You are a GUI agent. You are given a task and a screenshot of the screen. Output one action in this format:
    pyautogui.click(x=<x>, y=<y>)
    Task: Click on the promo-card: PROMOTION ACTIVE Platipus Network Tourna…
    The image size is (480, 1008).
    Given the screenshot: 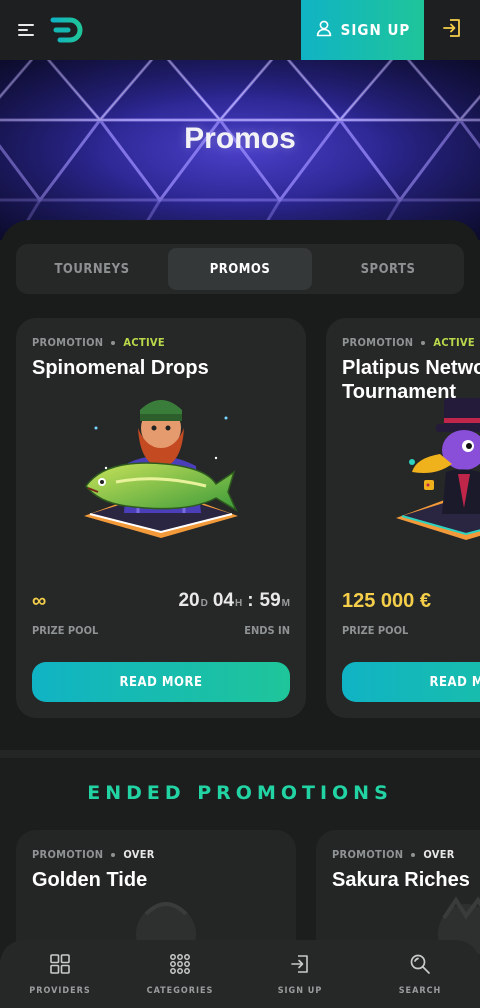 What is the action you would take?
    pyautogui.click(x=403, y=518)
    